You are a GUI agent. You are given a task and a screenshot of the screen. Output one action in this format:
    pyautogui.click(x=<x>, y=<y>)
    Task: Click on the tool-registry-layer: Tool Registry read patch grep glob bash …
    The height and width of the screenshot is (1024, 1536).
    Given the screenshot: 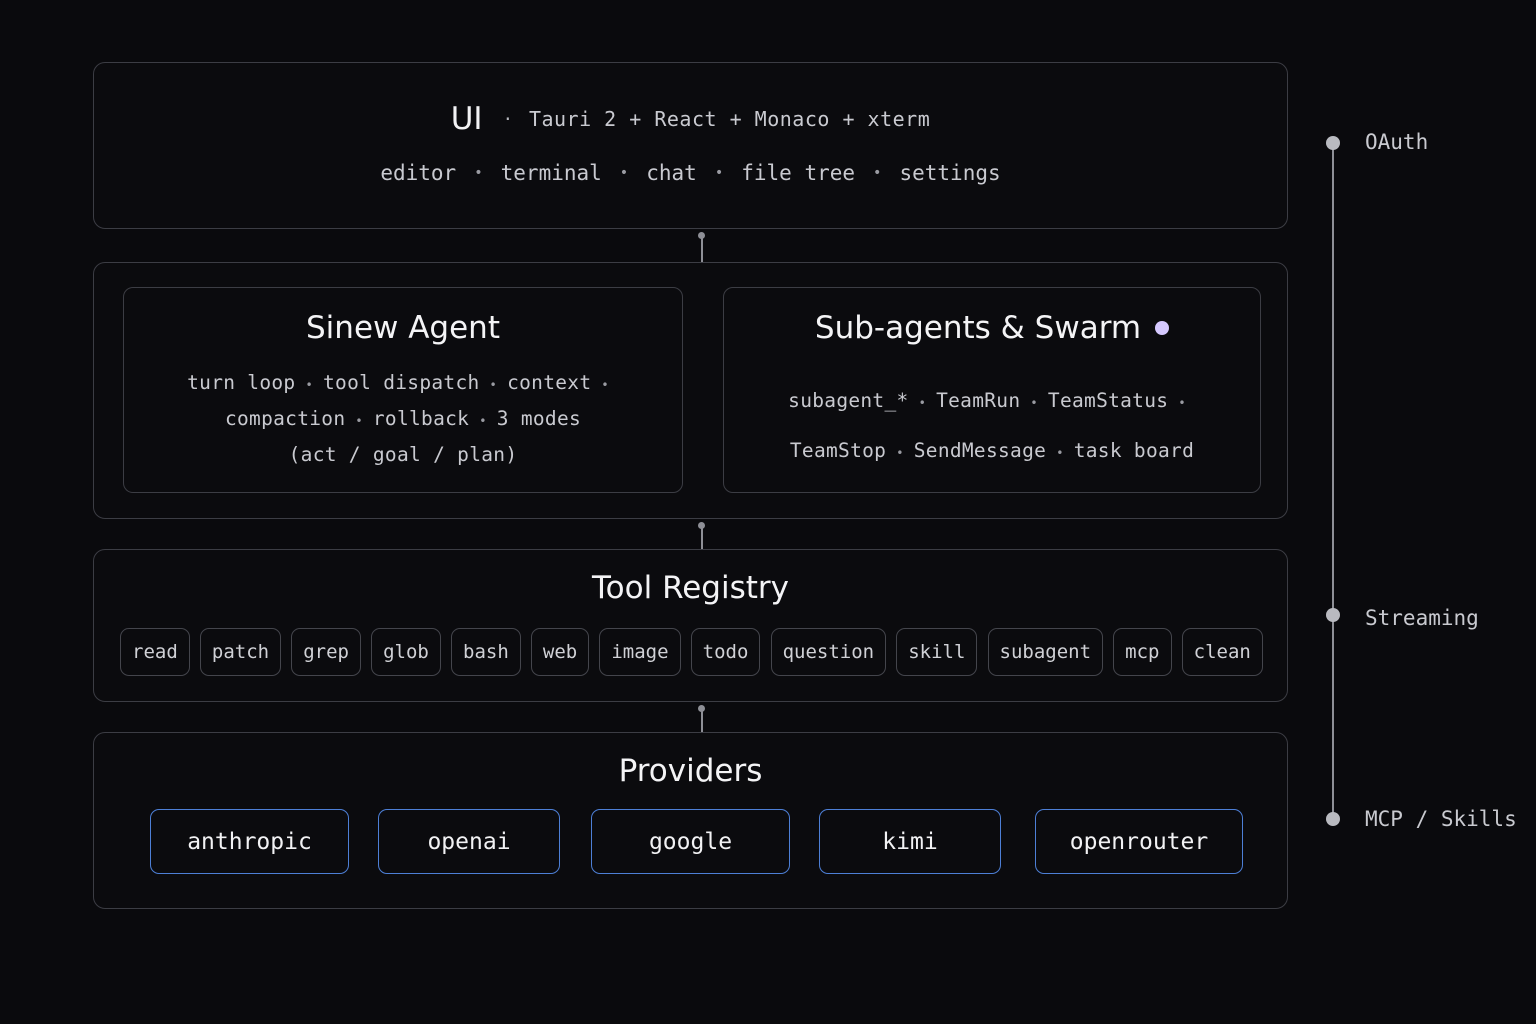 What is the action you would take?
    pyautogui.click(x=690, y=625)
    